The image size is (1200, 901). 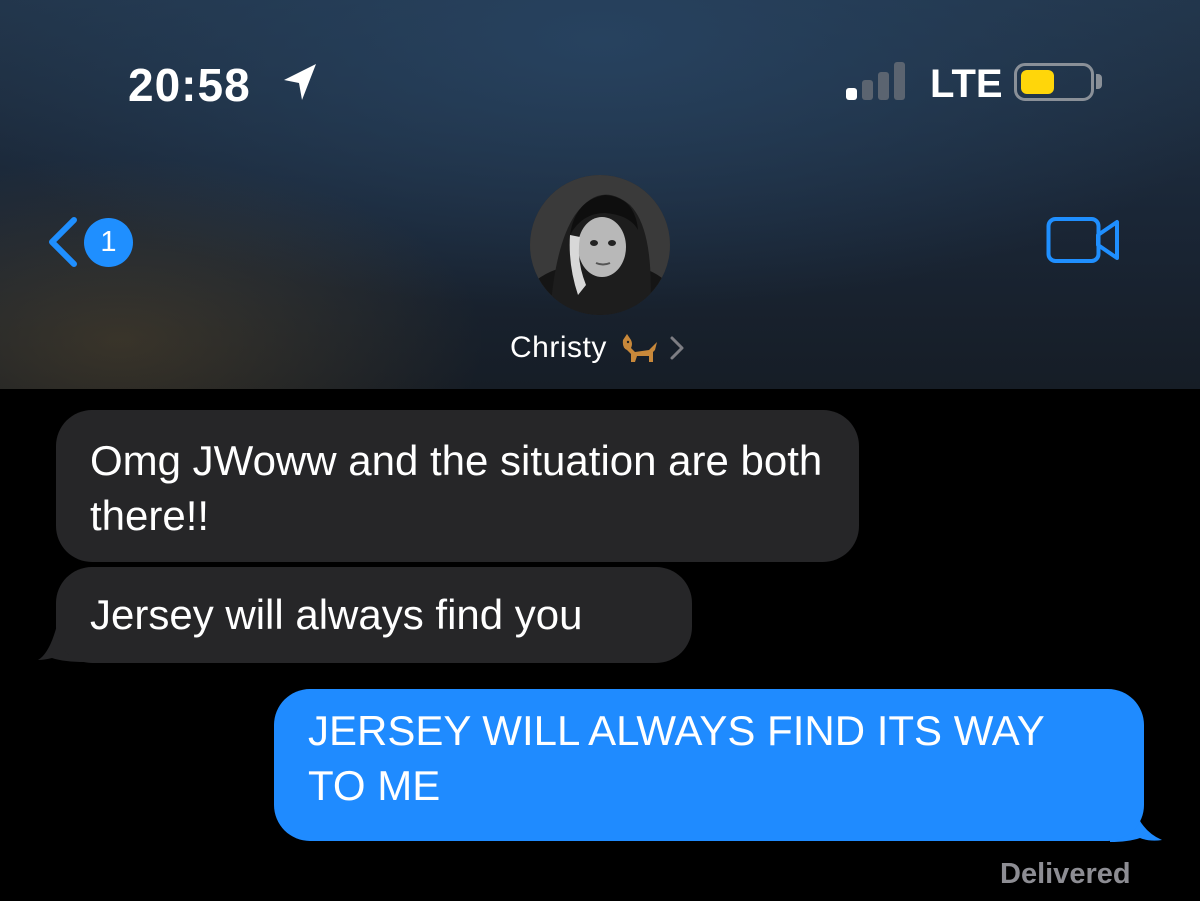 I want to click on chevron-left-icon, so click(x=63, y=242).